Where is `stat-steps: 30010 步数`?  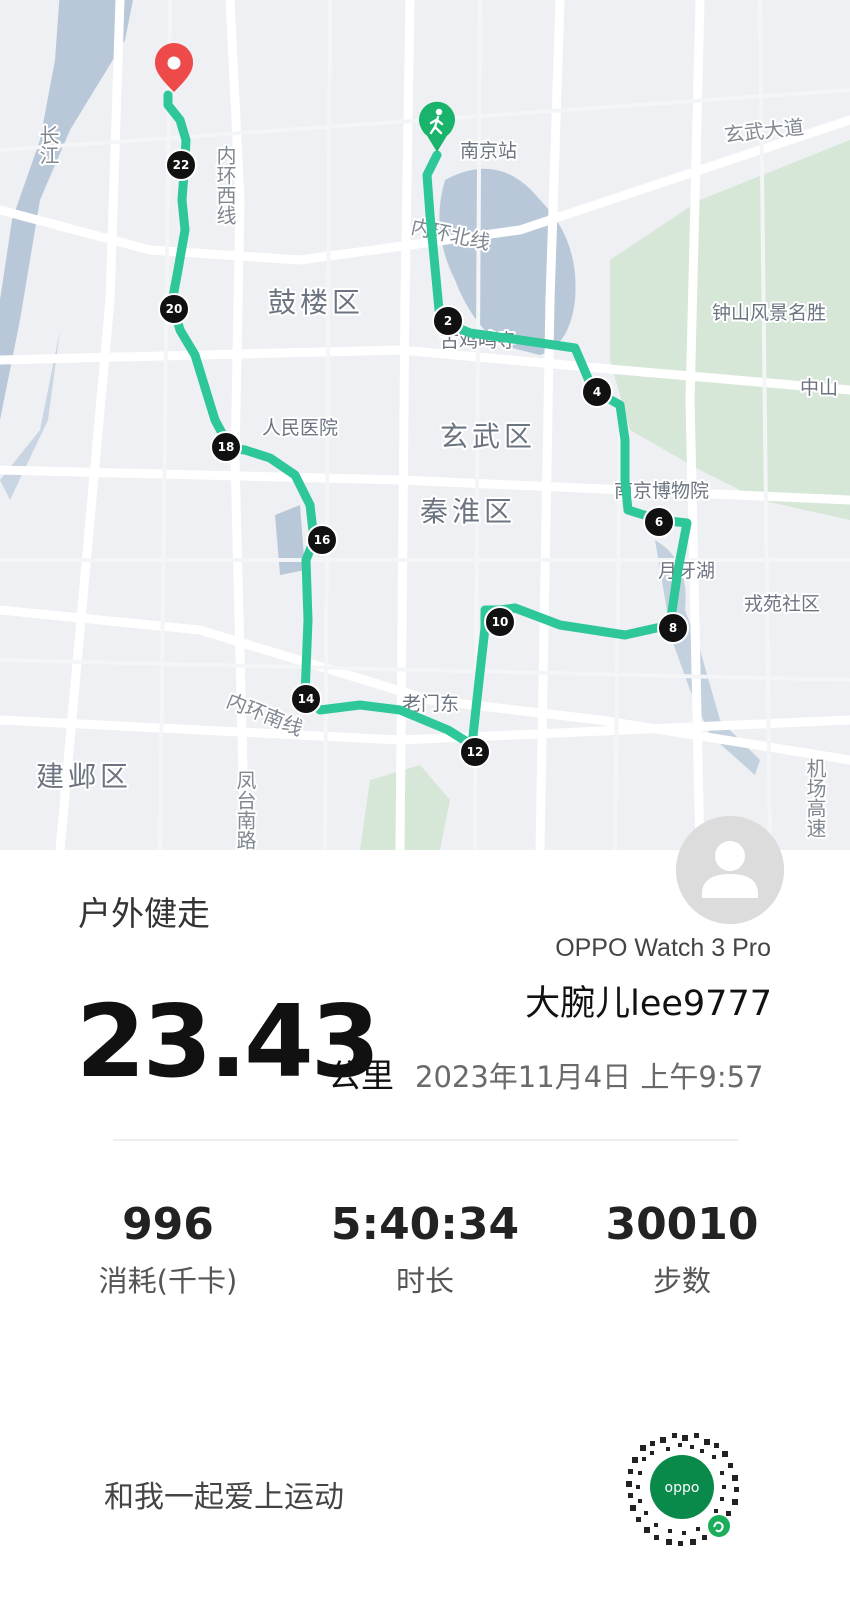 stat-steps: 30010 步数 is located at coordinates (682, 1250).